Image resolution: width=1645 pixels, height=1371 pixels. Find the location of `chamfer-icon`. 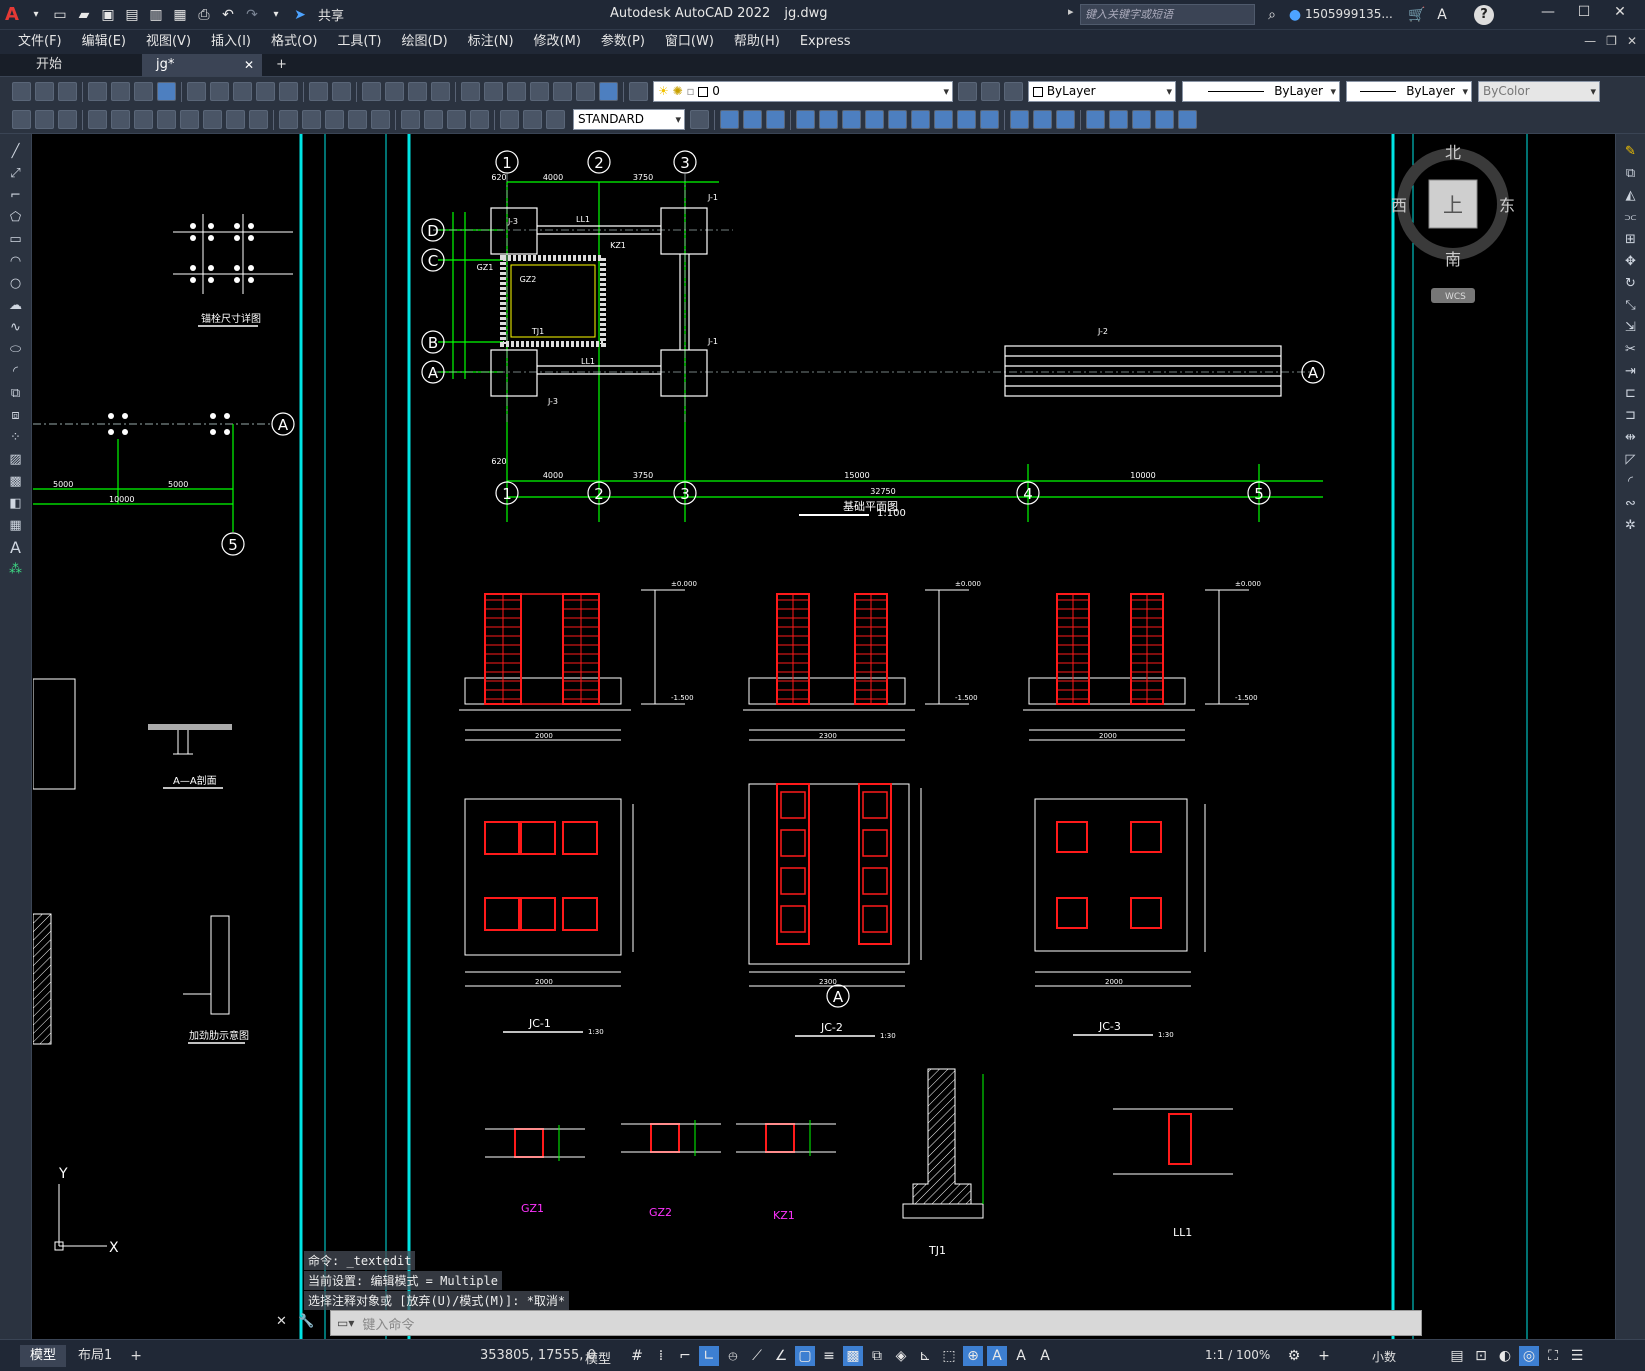

chamfer-icon is located at coordinates (1019, 119).